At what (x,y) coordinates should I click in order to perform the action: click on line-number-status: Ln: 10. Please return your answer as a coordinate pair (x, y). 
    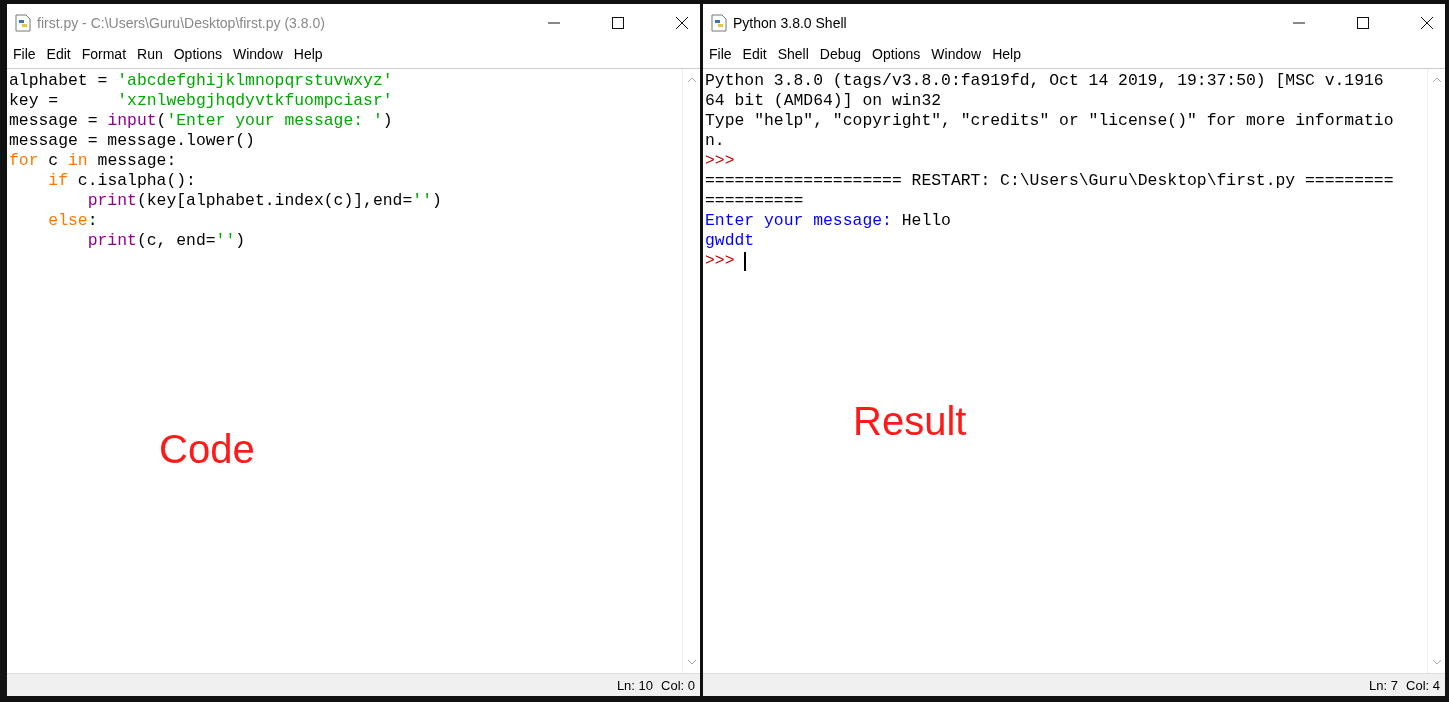
    Looking at the image, I should click on (635, 685).